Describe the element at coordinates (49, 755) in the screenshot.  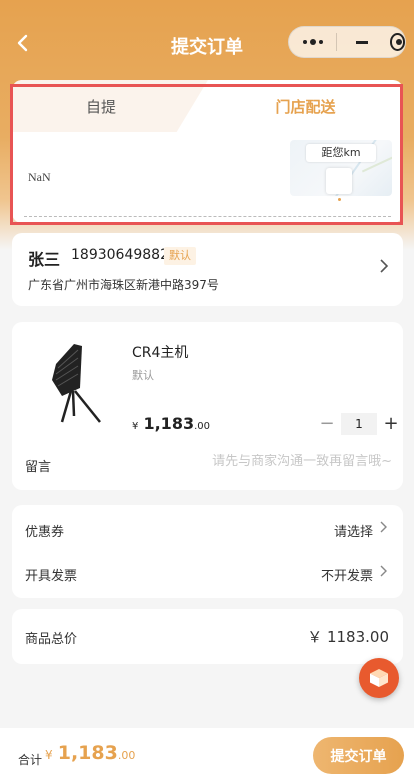
I see `sum-price-symbol: ¥` at that location.